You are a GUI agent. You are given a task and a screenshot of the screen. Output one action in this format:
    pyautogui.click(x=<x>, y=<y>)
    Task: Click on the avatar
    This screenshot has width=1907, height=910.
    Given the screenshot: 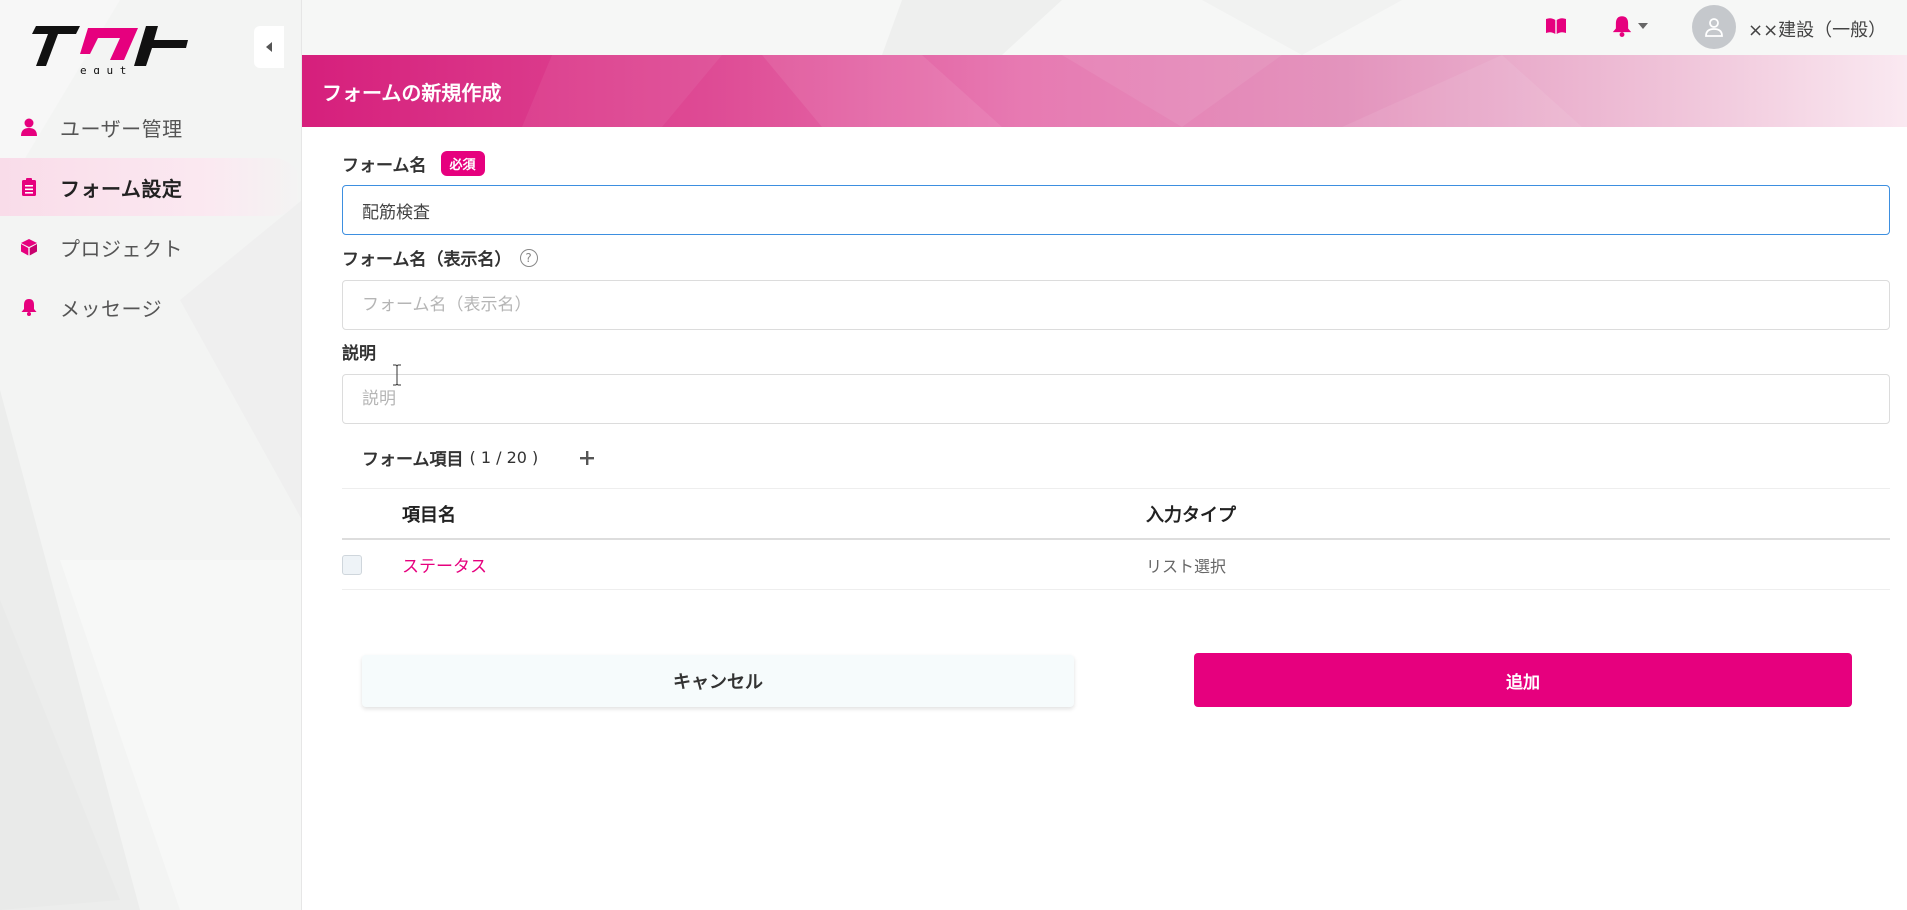 What is the action you would take?
    pyautogui.click(x=1714, y=27)
    